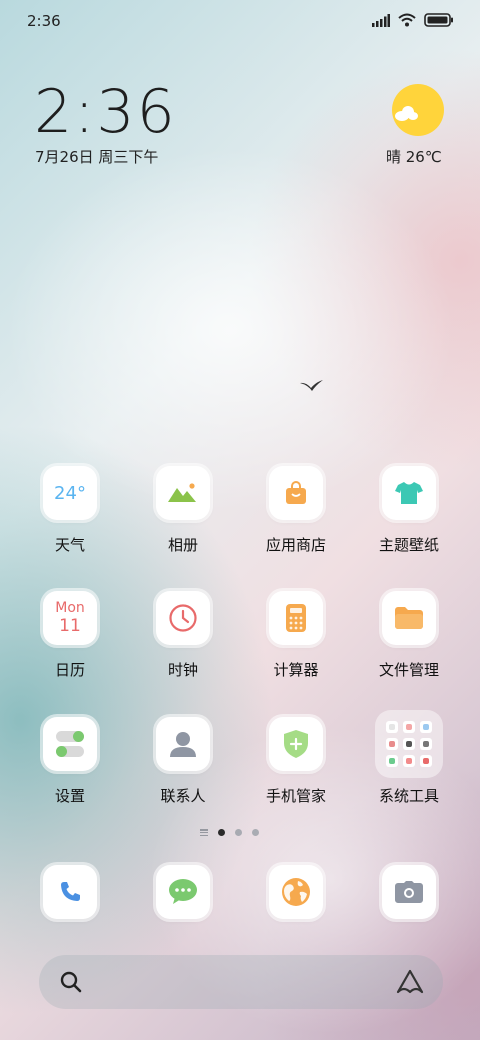 This screenshot has width=480, height=1040. I want to click on date-text: 7月26日 周三下午, so click(97, 157).